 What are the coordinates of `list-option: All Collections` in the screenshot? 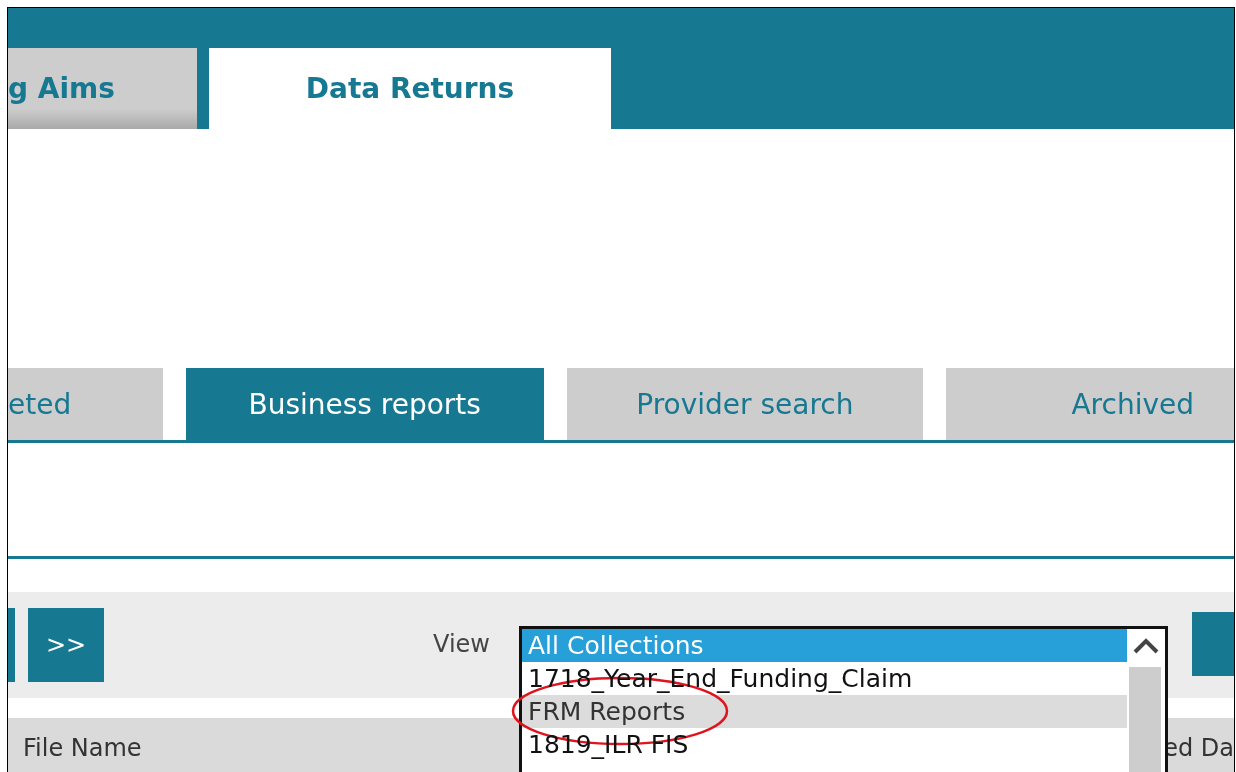 It's located at (824, 645).